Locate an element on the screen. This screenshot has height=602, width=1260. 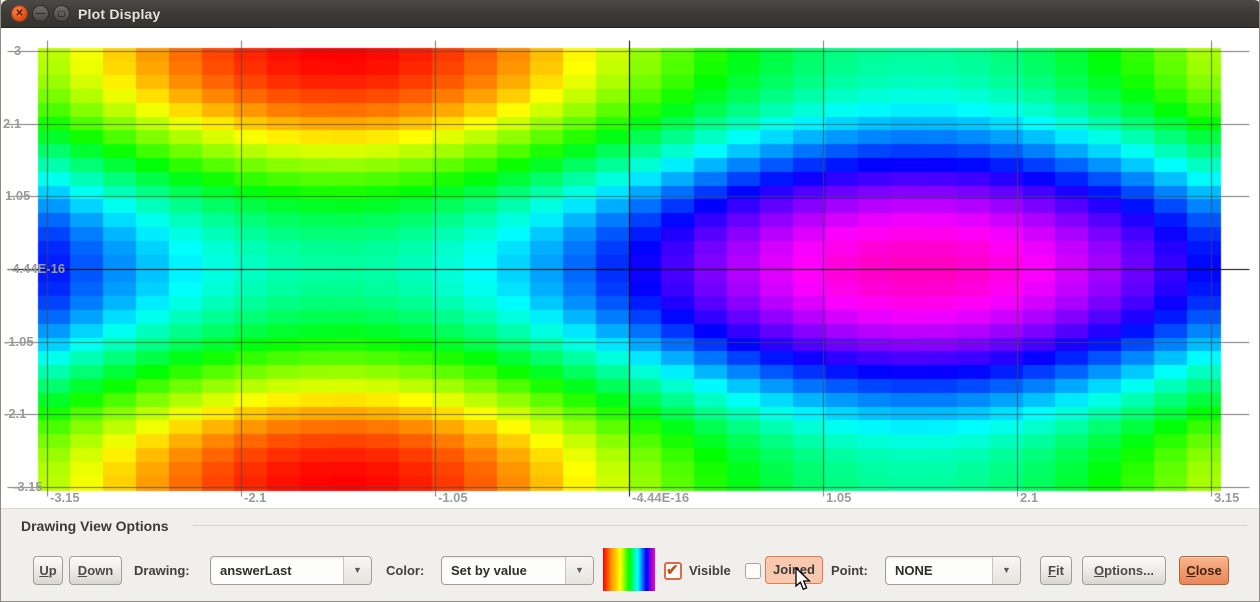
x-tick-label: 3.15 is located at coordinates (1227, 497).